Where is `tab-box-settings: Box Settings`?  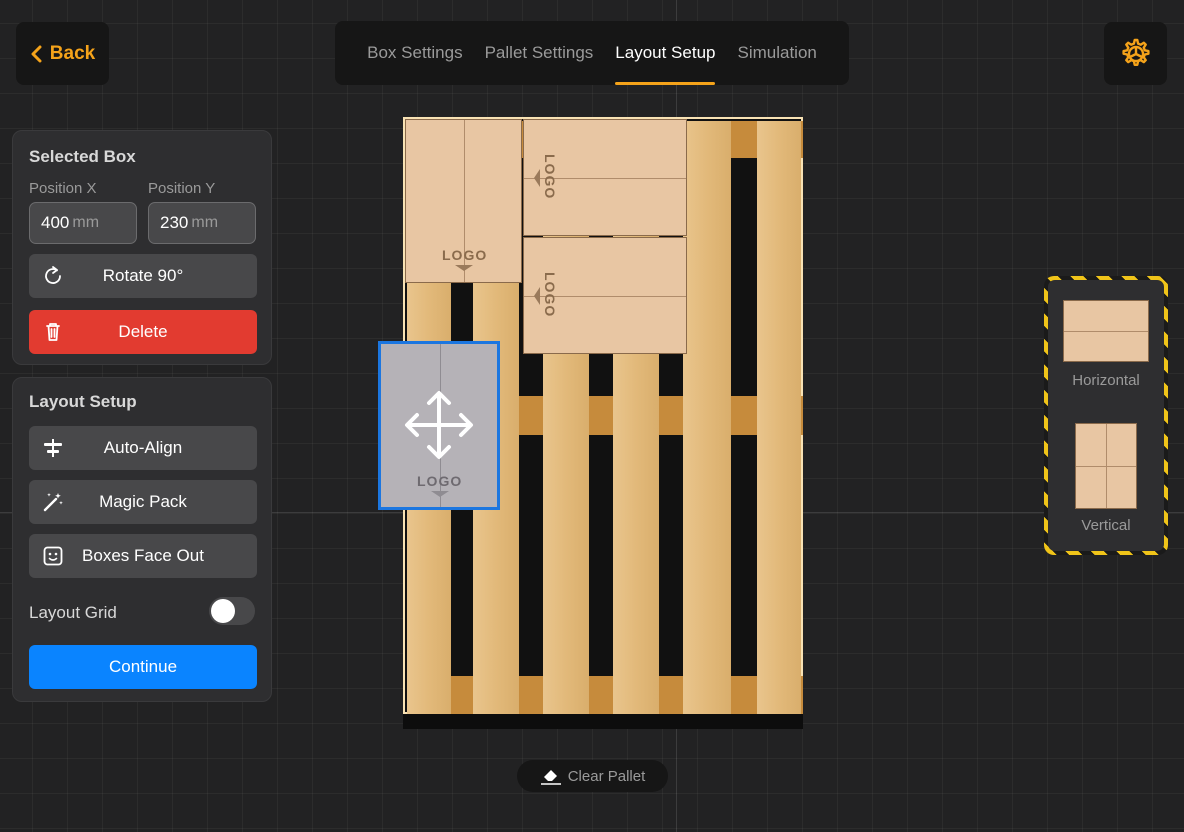 tab-box-settings: Box Settings is located at coordinates (414, 53).